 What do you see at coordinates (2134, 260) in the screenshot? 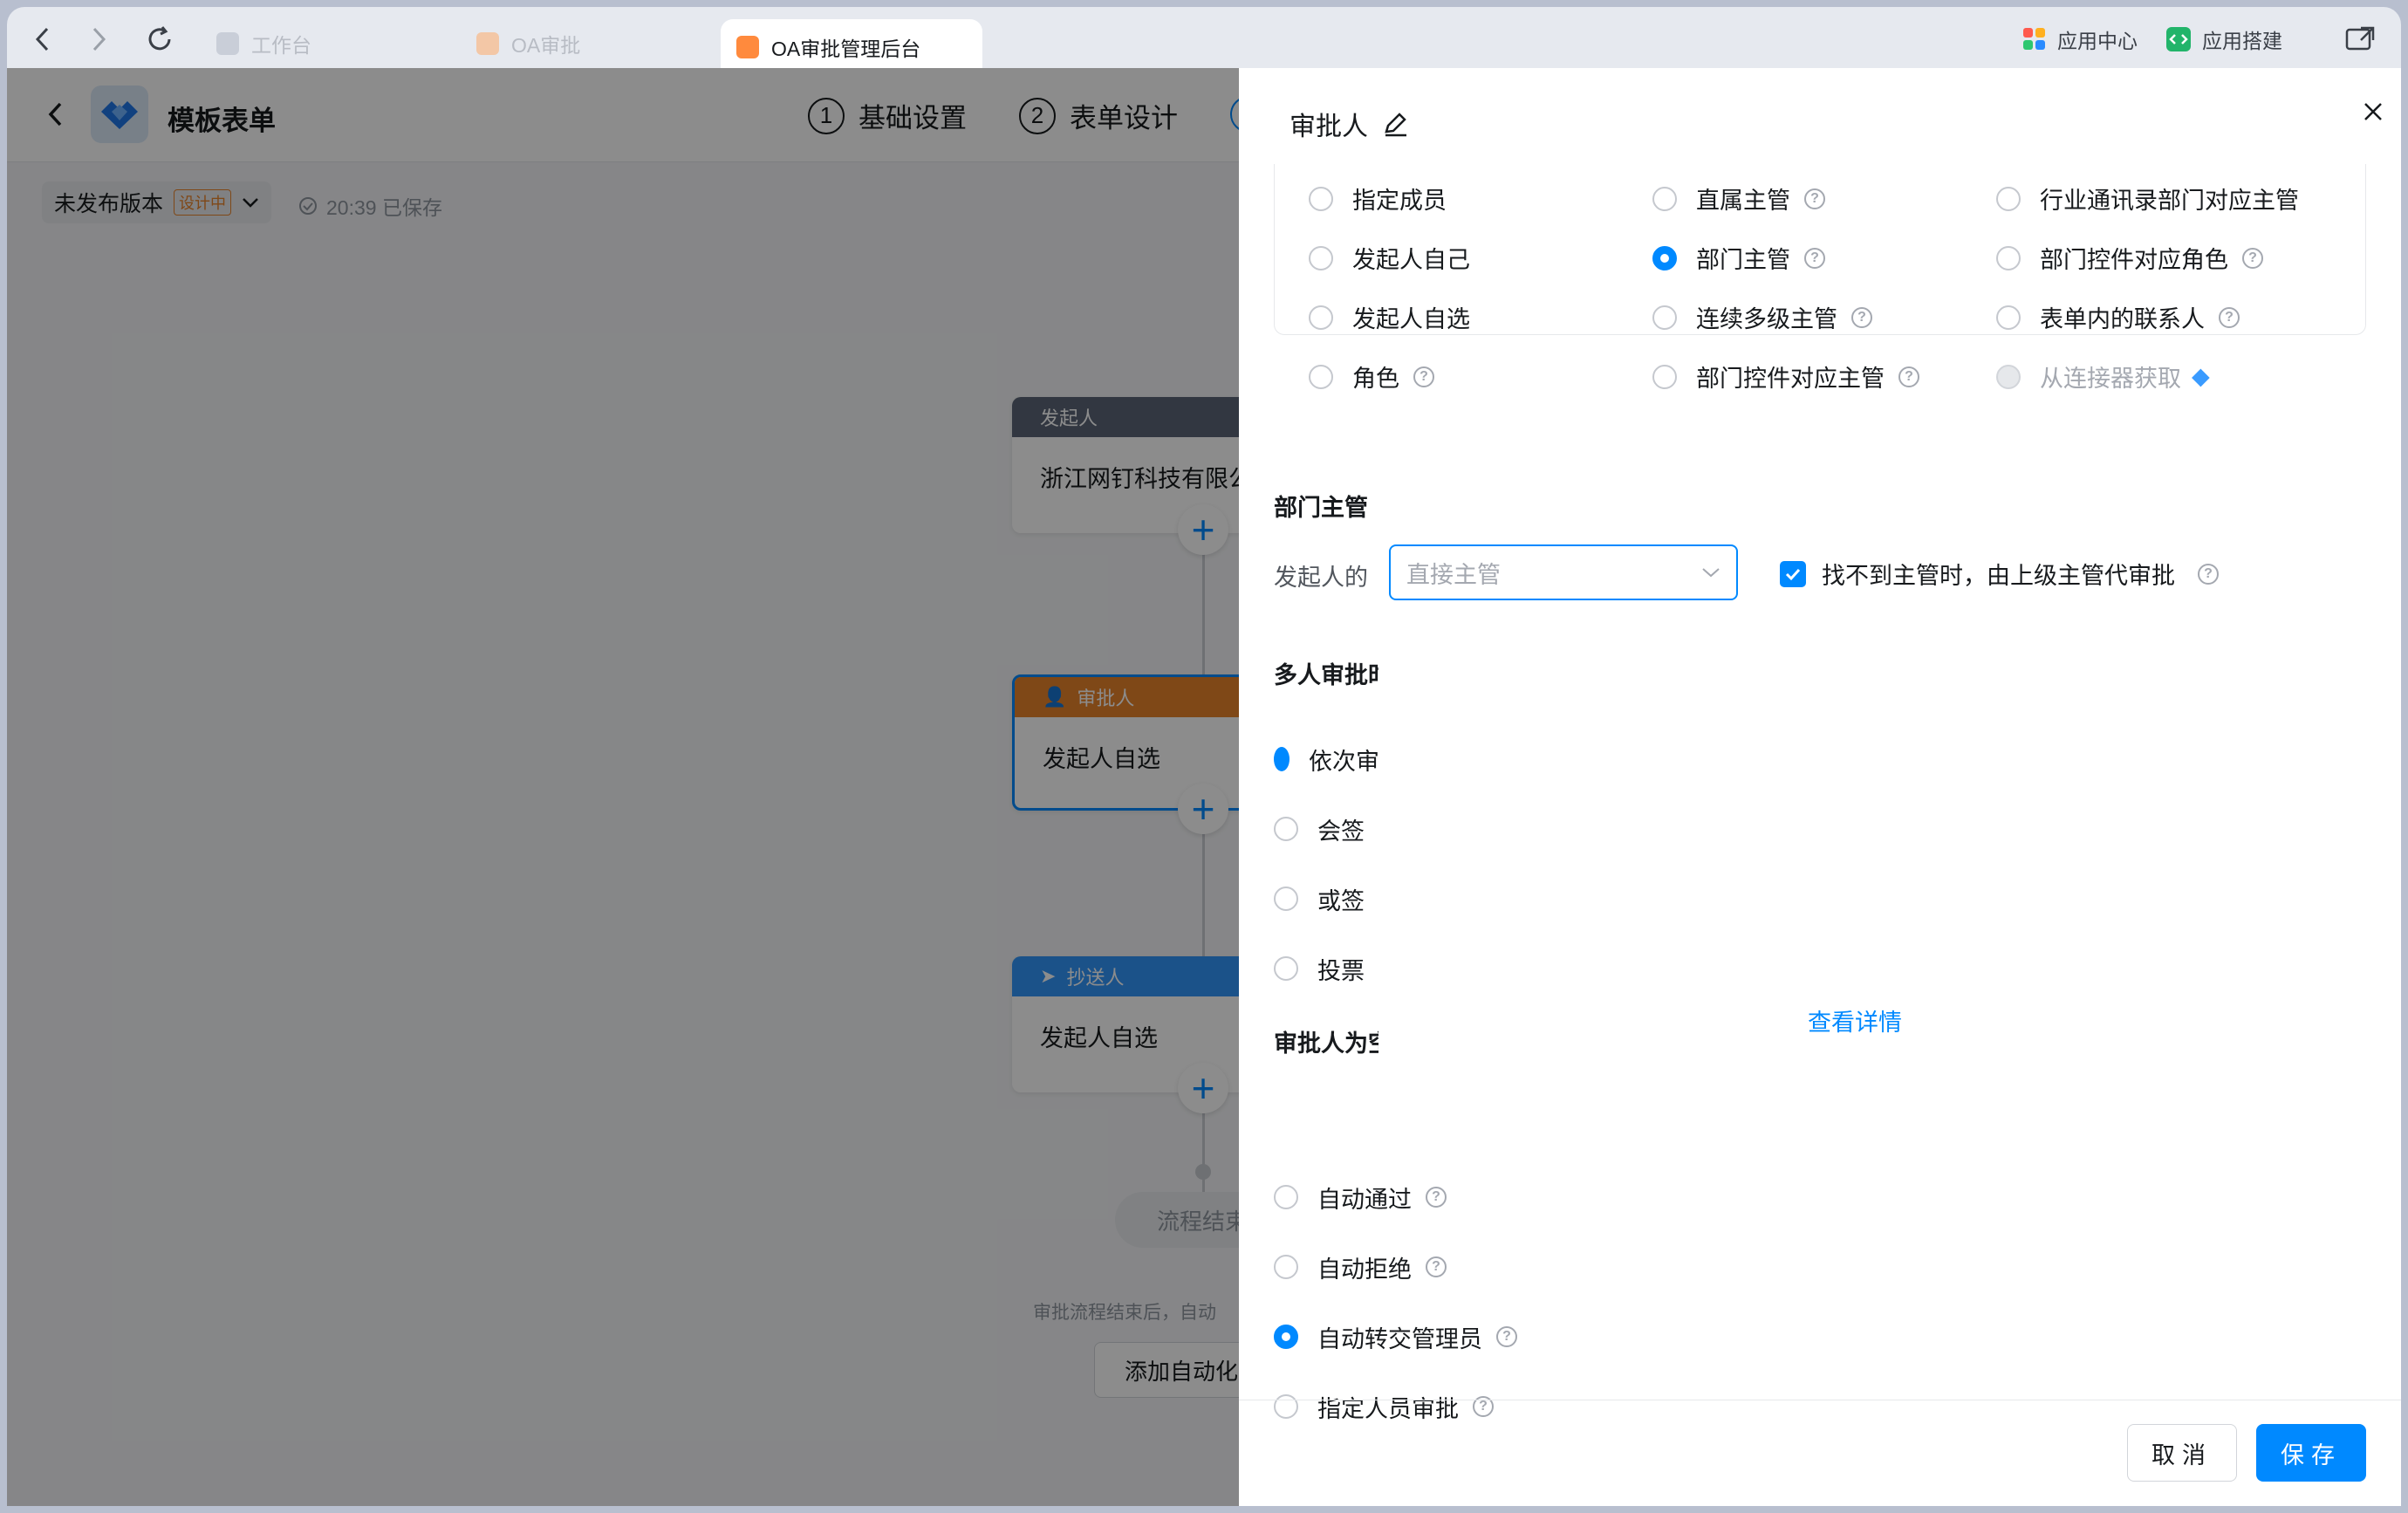
I see `option-label: 部门控件对应角色` at bounding box center [2134, 260].